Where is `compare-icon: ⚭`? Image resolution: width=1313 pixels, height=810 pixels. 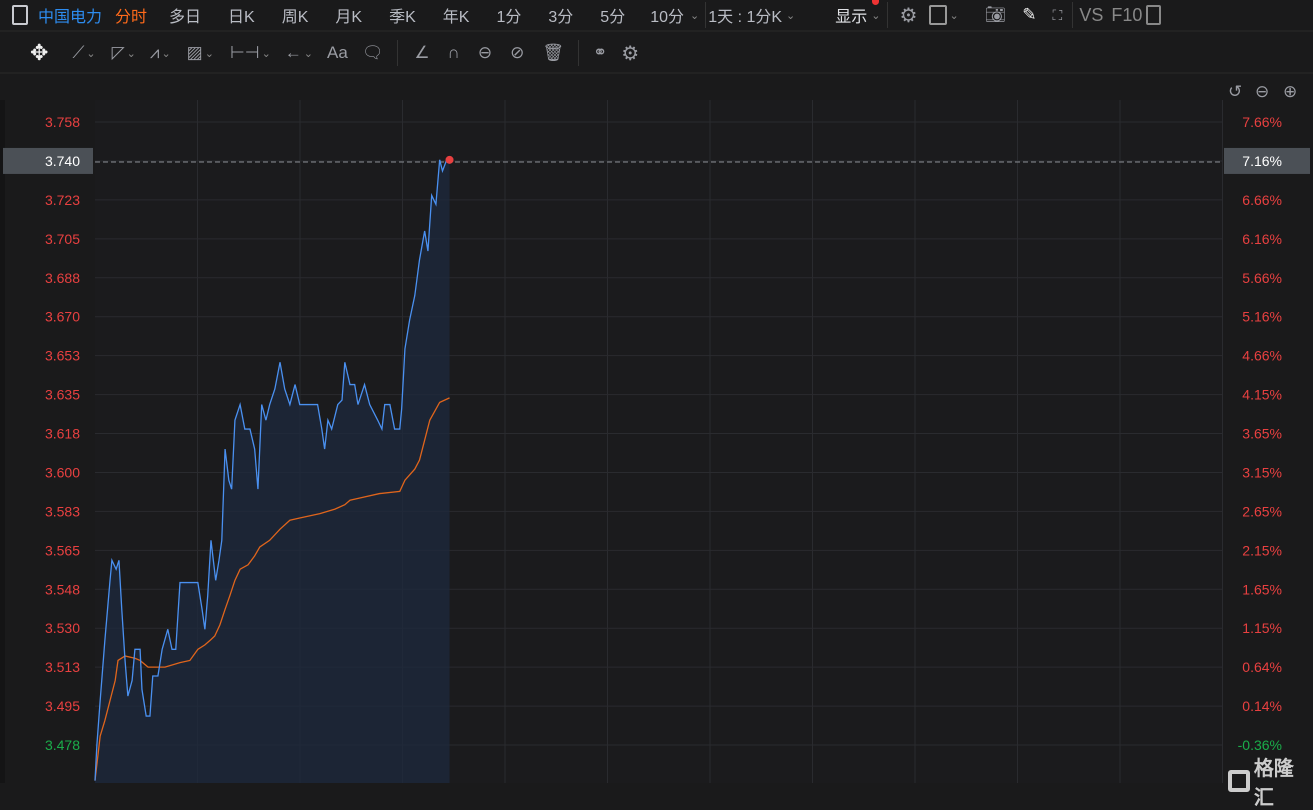 compare-icon: ⚭ is located at coordinates (600, 53).